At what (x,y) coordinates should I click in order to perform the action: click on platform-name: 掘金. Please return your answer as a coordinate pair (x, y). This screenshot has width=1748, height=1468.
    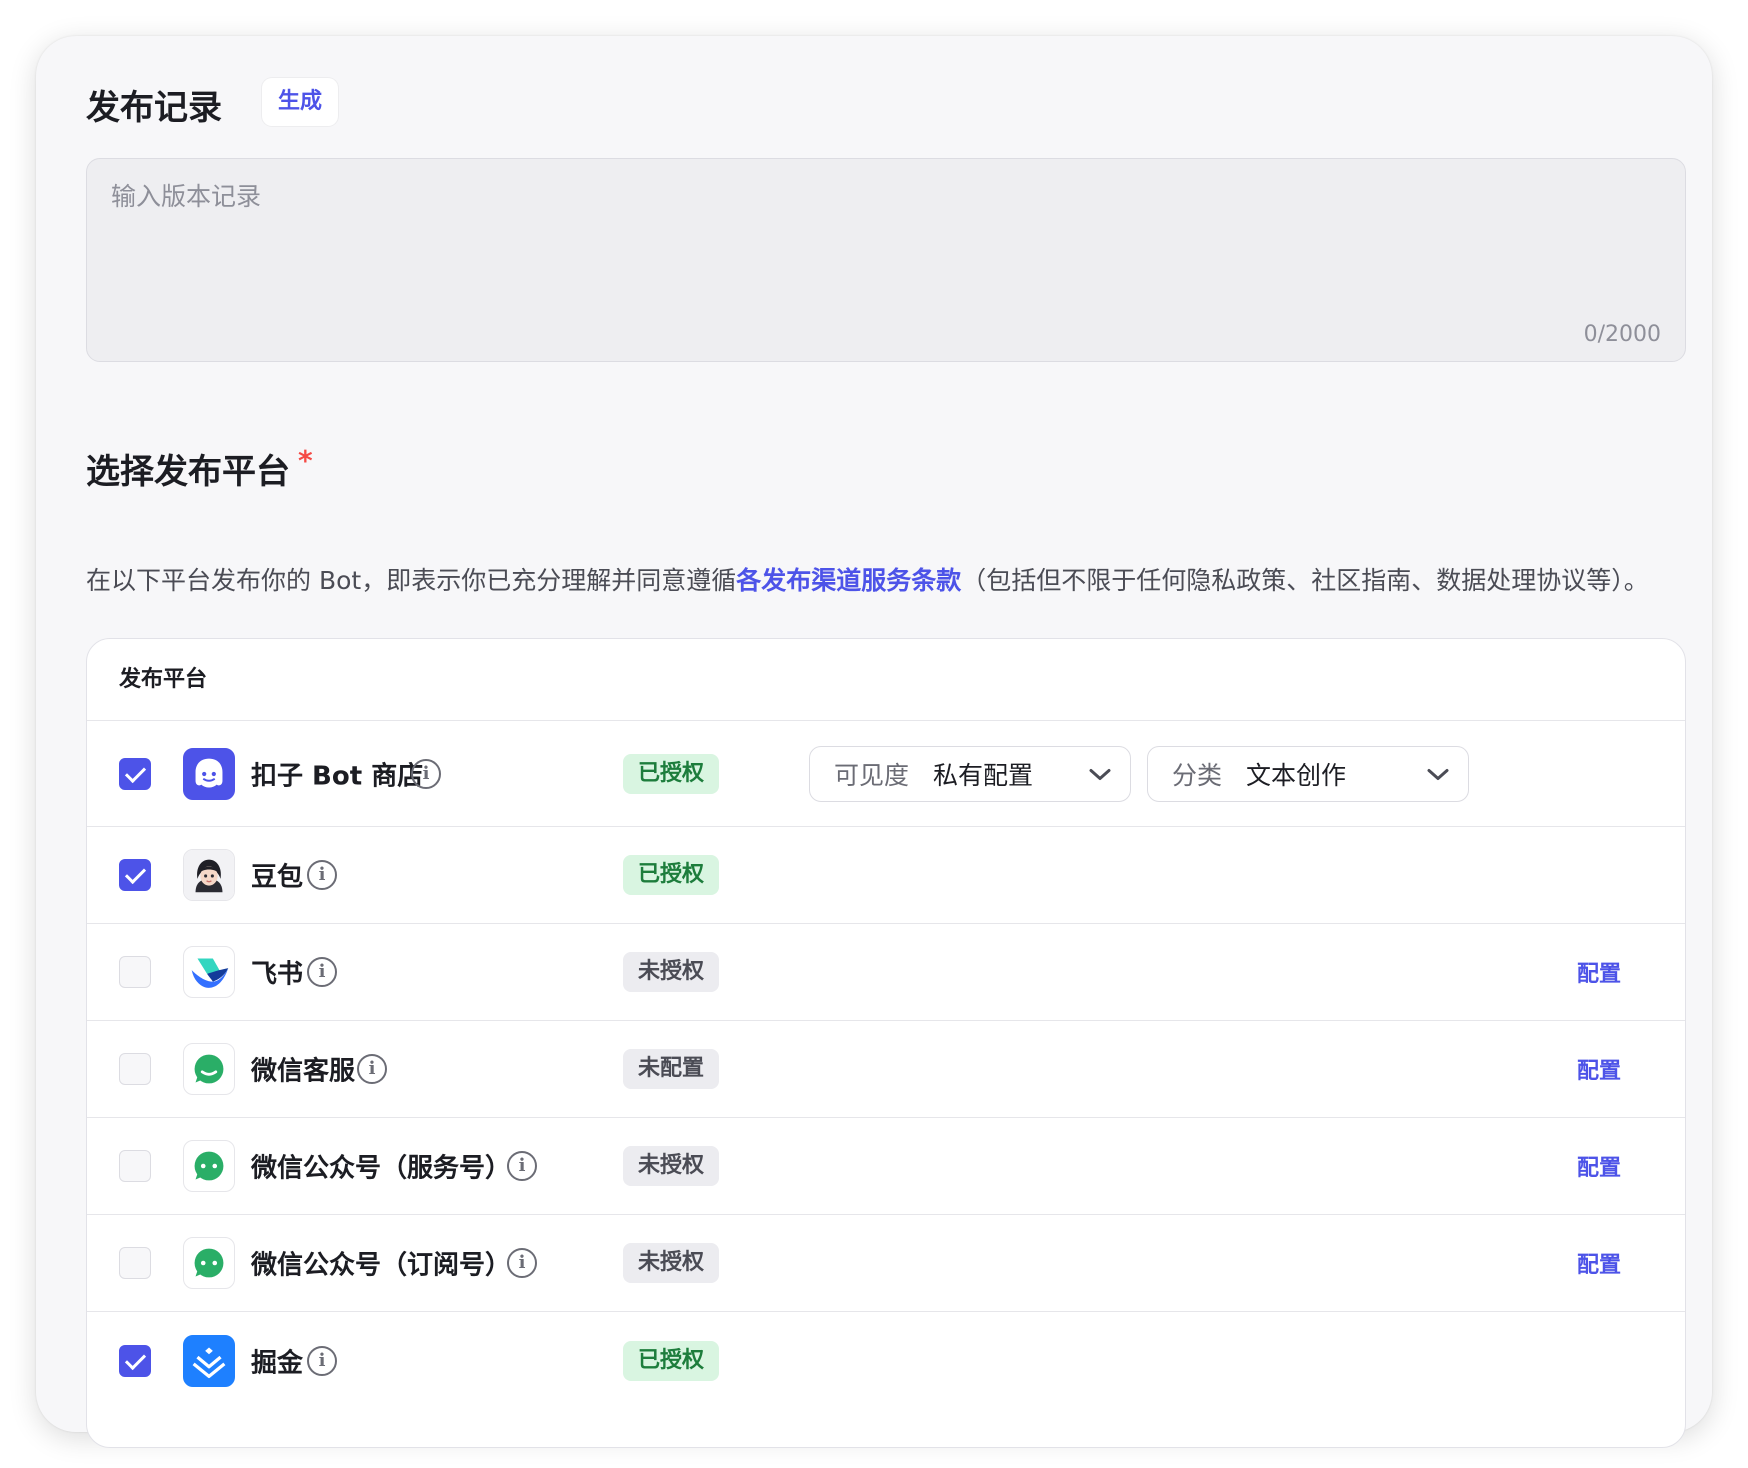
    Looking at the image, I should click on (277, 1363).